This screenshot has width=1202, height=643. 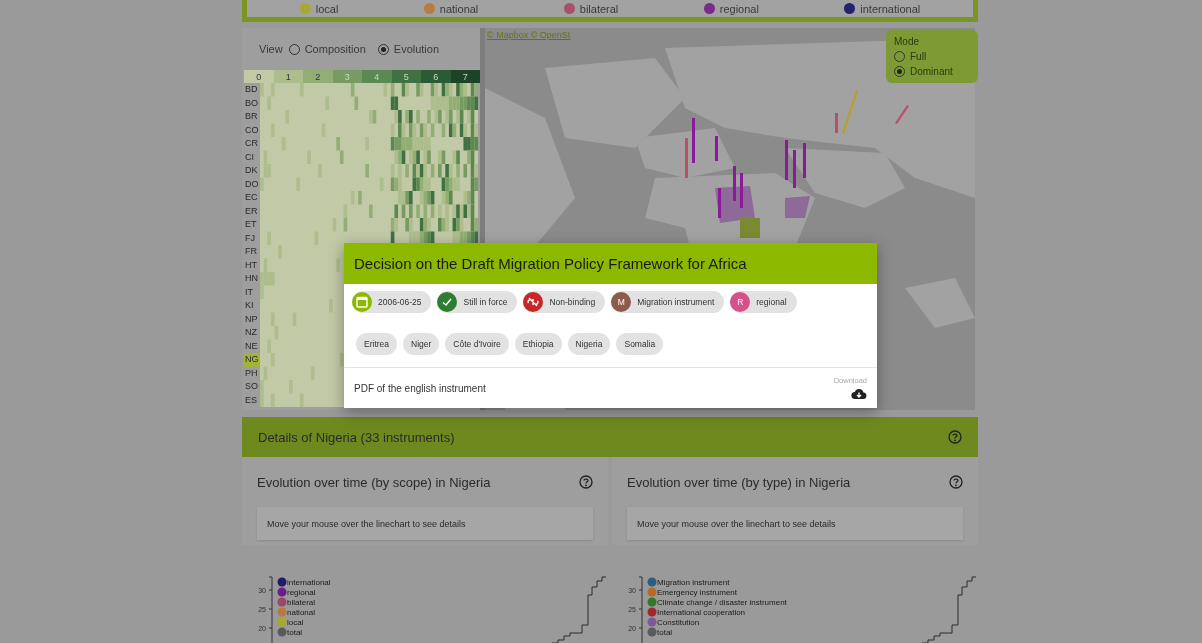 What do you see at coordinates (252, 360) in the screenshot?
I see `row-label: NG` at bounding box center [252, 360].